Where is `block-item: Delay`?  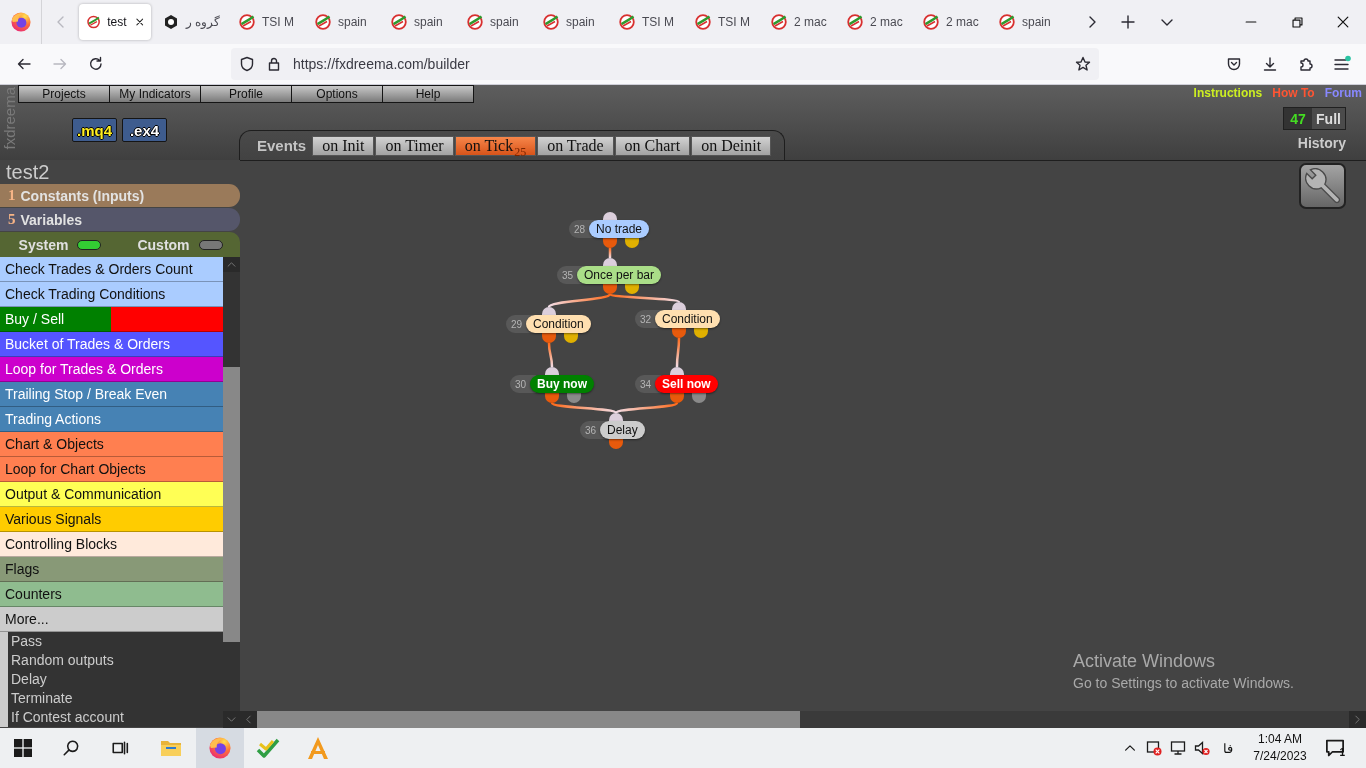 block-item: Delay is located at coordinates (115, 679).